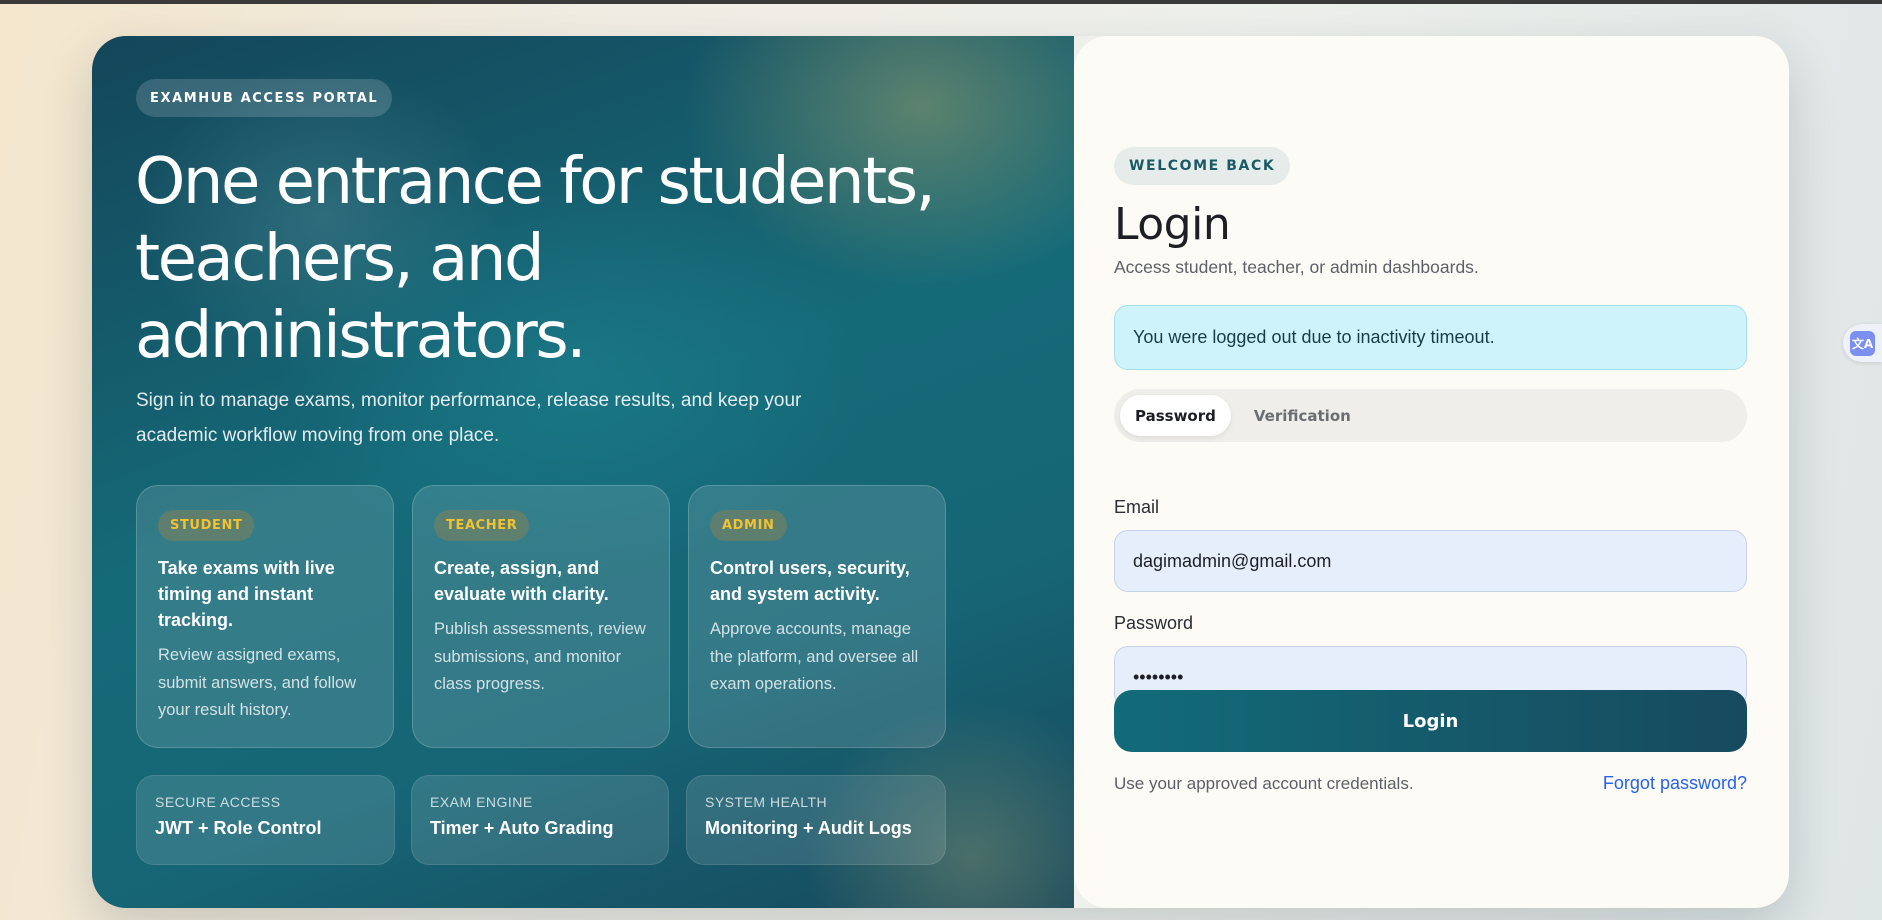 The width and height of the screenshot is (1882, 920). What do you see at coordinates (482, 525) in the screenshot?
I see `role-badge: TEACHER` at bounding box center [482, 525].